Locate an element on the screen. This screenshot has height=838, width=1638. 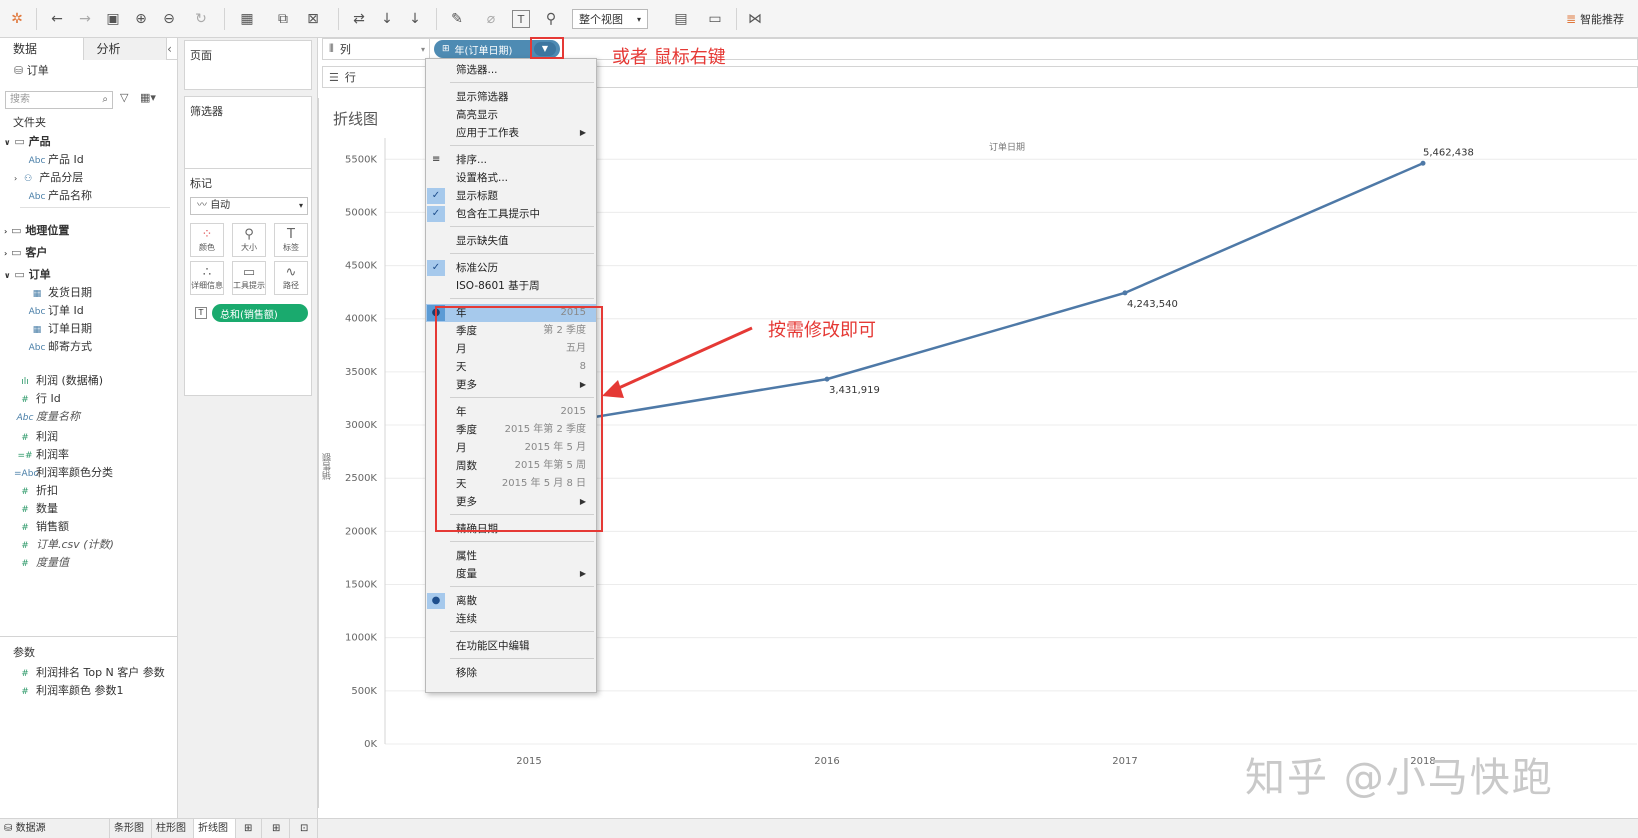
show-cards-icon: ▤ is located at coordinates (681, 19).